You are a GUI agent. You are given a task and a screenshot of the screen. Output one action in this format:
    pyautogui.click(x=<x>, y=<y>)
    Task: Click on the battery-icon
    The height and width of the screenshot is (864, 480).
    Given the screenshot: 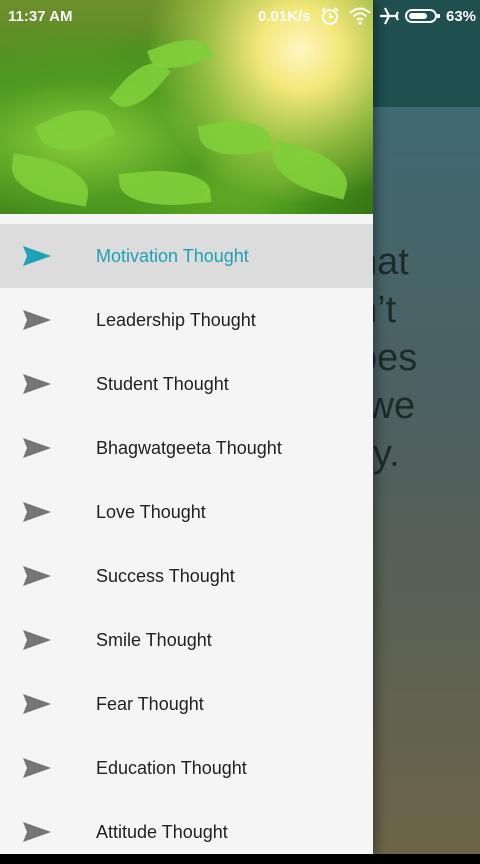 What is the action you would take?
    pyautogui.click(x=422, y=16)
    